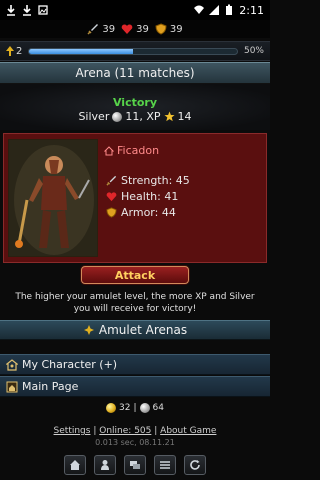 Image resolution: width=320 pixels, height=480 pixels. What do you see at coordinates (169, 29) in the screenshot?
I see `armor-stat: 39` at bounding box center [169, 29].